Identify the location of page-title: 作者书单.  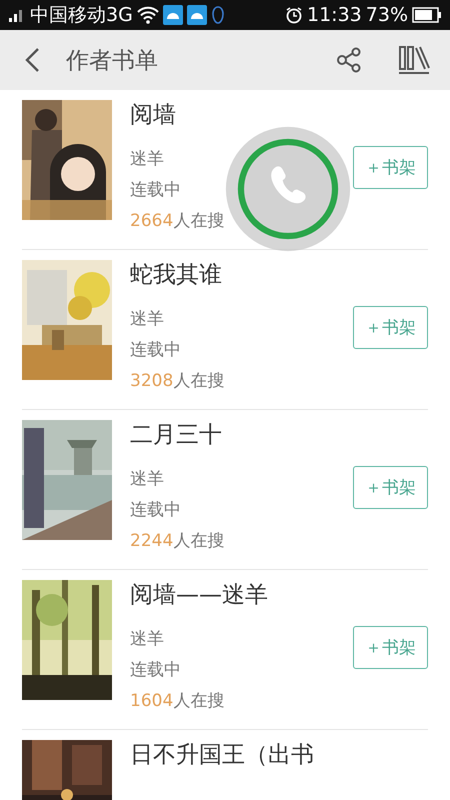
(112, 61).